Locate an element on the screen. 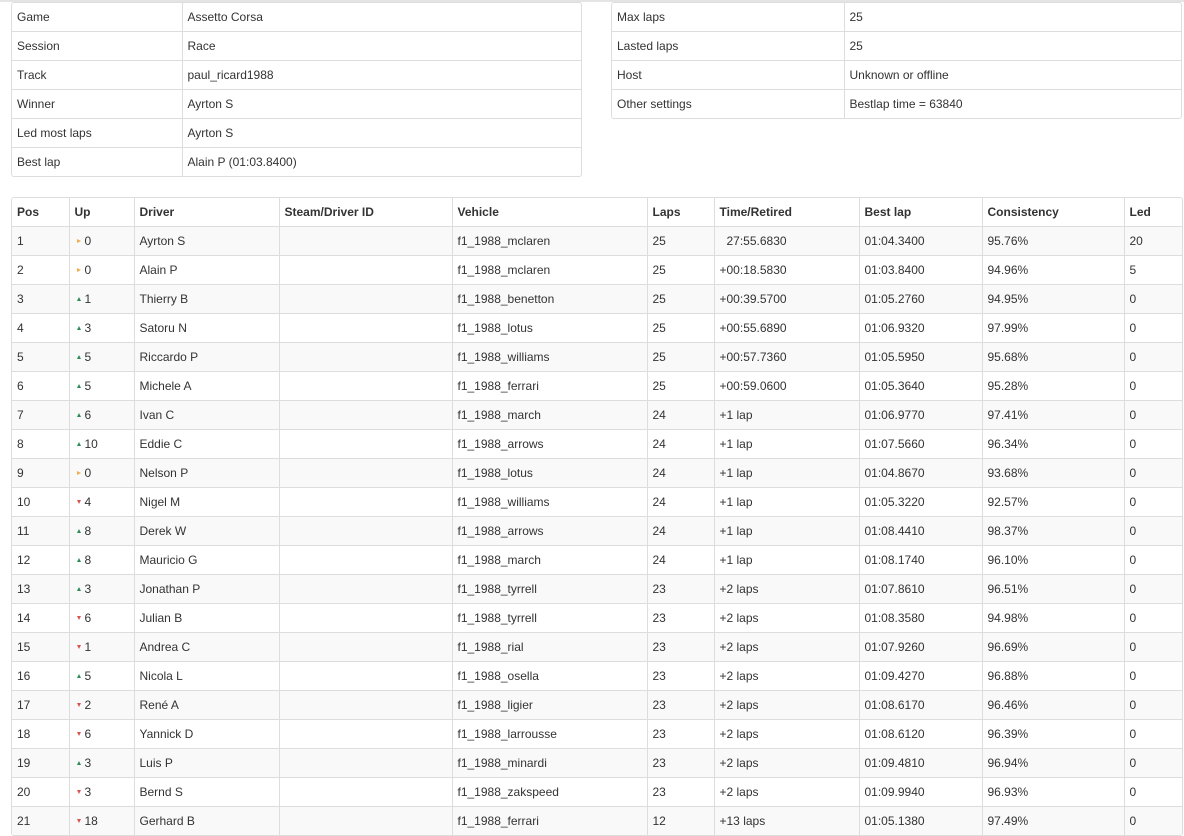 This screenshot has height=836, width=1184. info-label: Max laps is located at coordinates (641, 17).